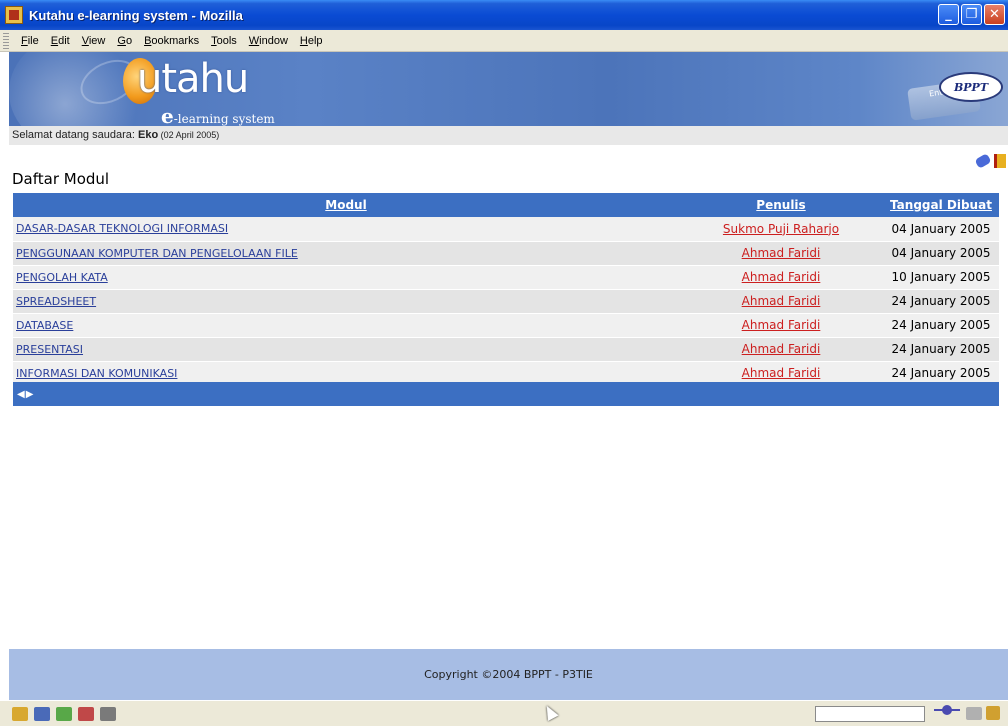 Image resolution: width=1008 pixels, height=726 pixels. I want to click on menu-file: File, so click(30, 41).